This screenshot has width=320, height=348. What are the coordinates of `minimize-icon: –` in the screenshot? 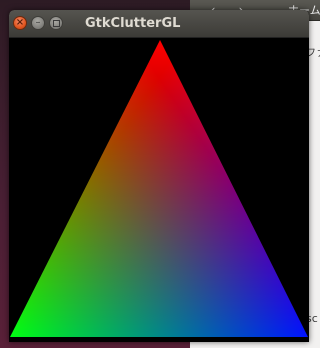 It's located at (38, 22).